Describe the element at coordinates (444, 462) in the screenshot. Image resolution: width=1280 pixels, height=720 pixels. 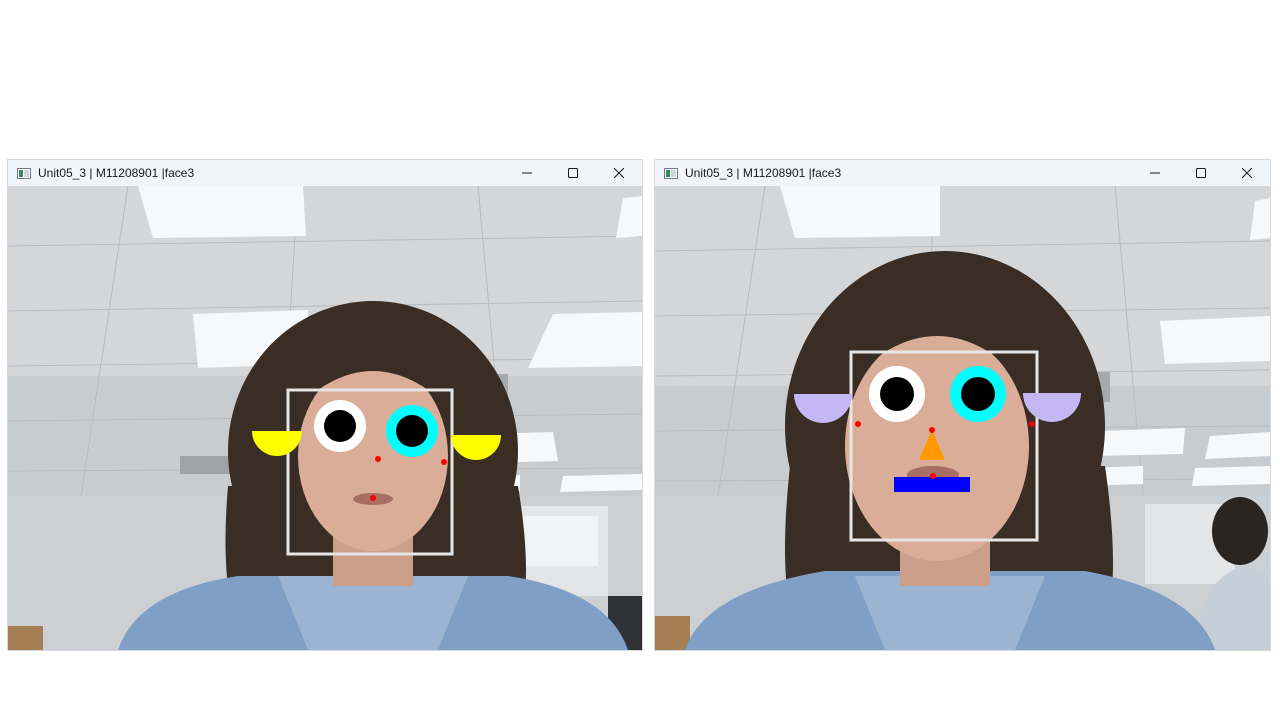
I see `landmark-cheek` at that location.